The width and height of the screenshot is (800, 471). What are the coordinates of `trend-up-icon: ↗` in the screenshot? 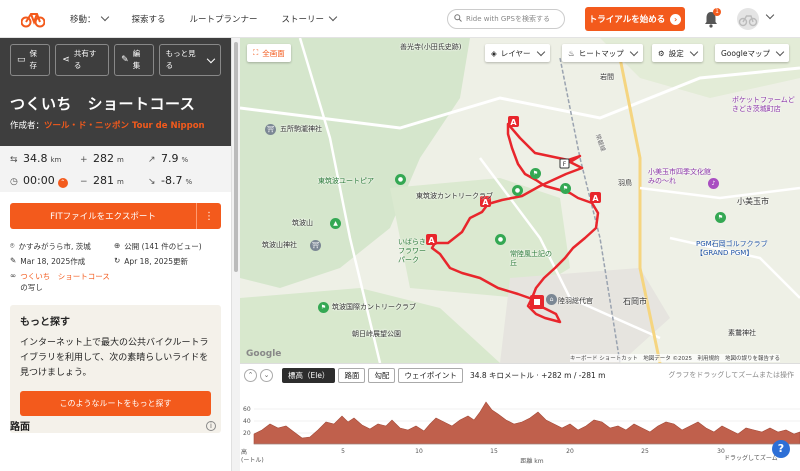 It's located at (152, 160).